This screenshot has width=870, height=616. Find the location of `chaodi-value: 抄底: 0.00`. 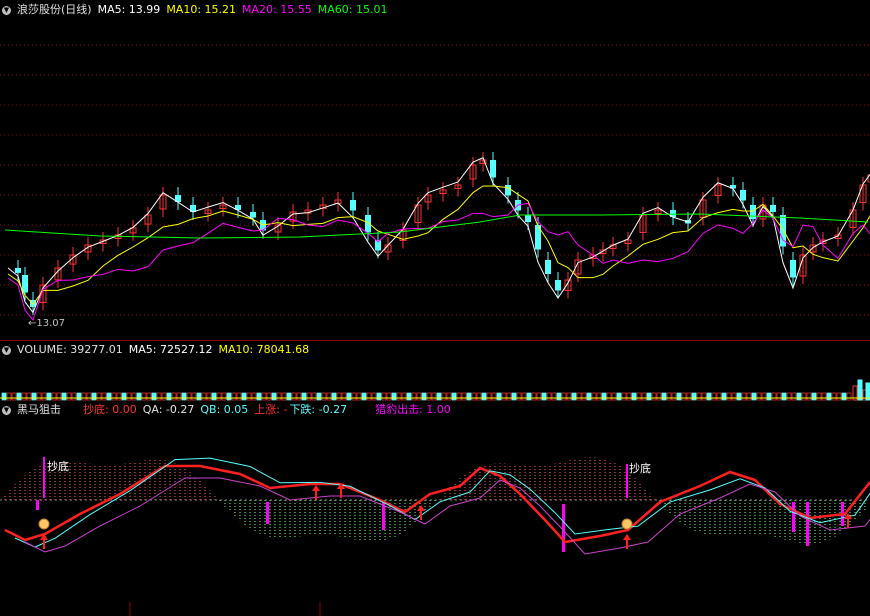

chaodi-value: 抄底: 0.00 is located at coordinates (110, 409).